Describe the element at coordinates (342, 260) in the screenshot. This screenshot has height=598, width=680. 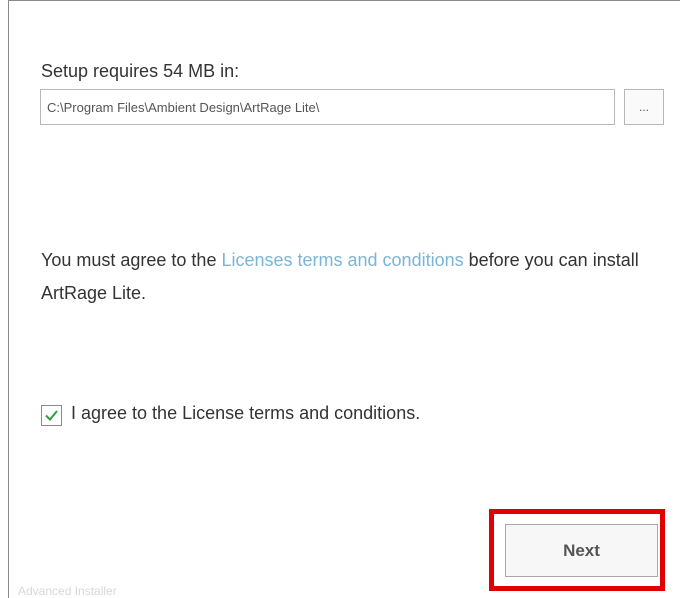
I see `license-terms-link: Licenses terms and conditions` at that location.